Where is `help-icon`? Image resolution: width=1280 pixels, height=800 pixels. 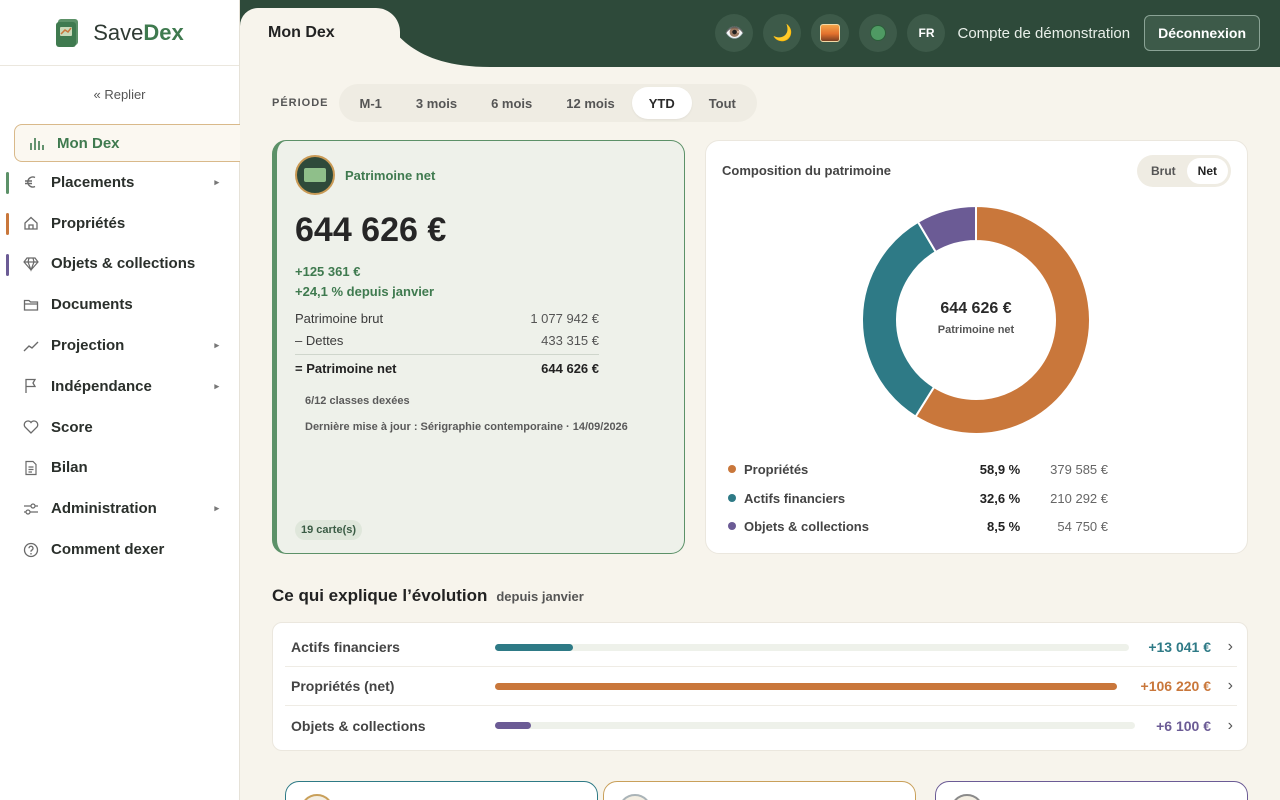 help-icon is located at coordinates (31, 550).